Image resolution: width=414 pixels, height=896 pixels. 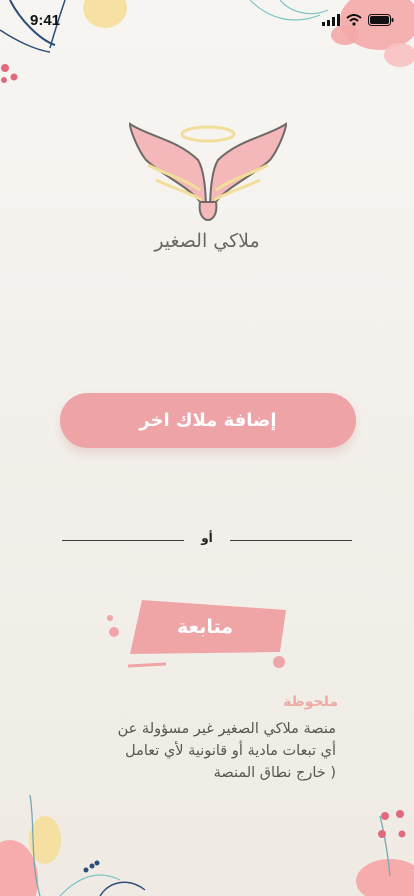 I want to click on divider-left, so click(x=123, y=540).